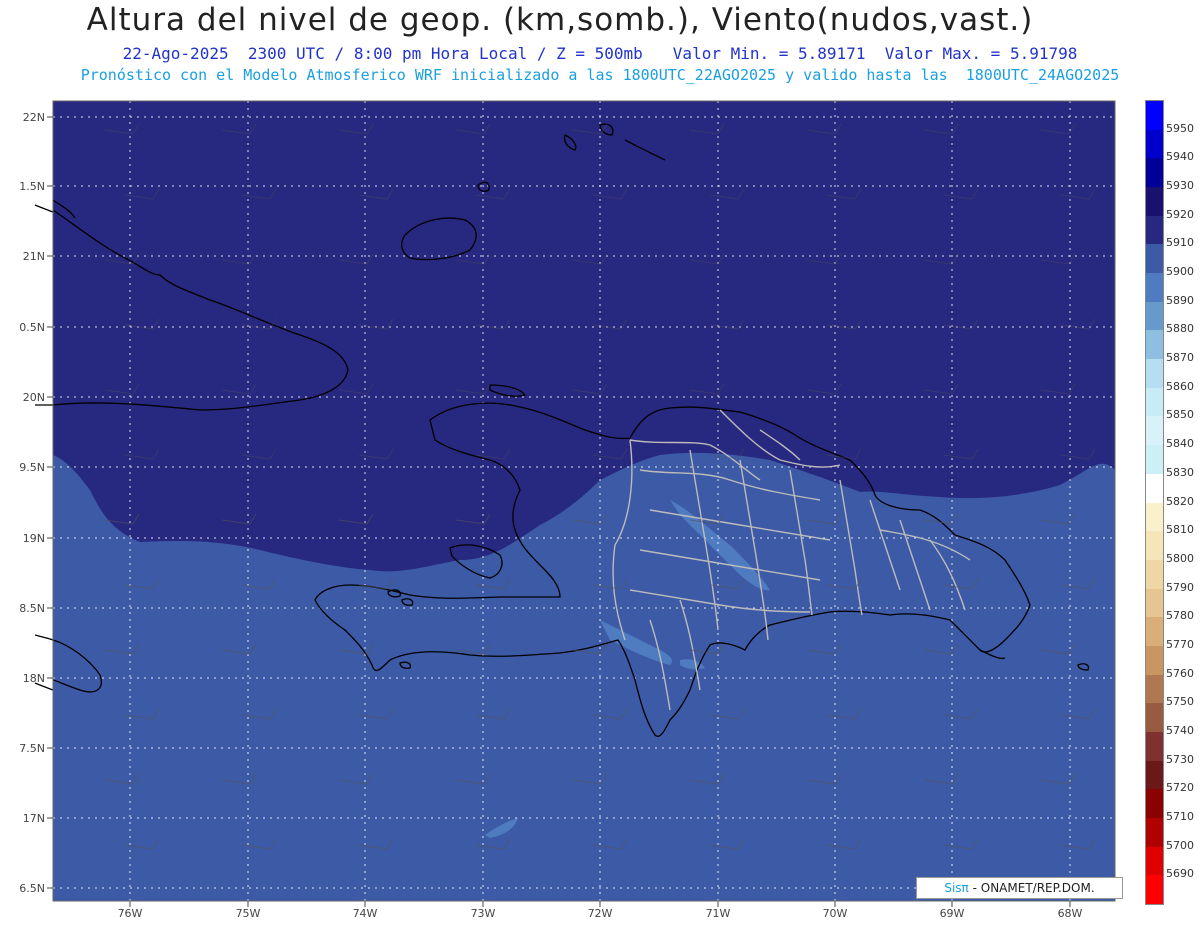 The width and height of the screenshot is (1200, 927). I want to click on lat-label: 22N, so click(34, 117).